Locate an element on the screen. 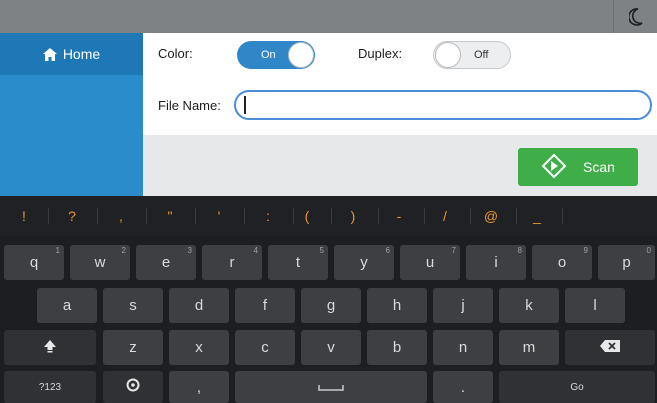 This screenshot has height=403, width=657. key-at: @ is located at coordinates (491, 216).